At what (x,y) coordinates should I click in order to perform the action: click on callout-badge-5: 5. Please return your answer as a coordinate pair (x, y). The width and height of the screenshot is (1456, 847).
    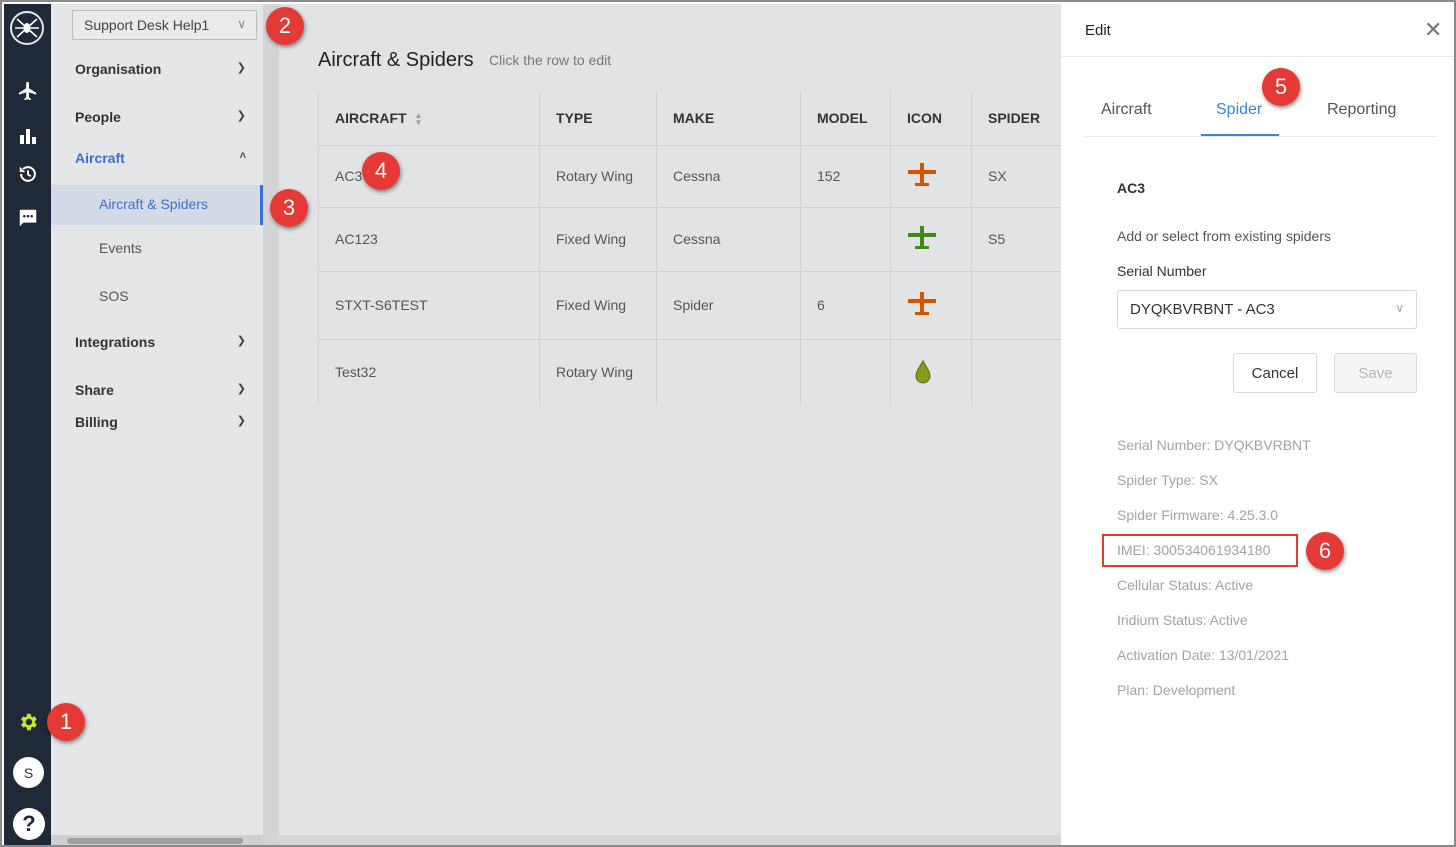
    Looking at the image, I should click on (1281, 87).